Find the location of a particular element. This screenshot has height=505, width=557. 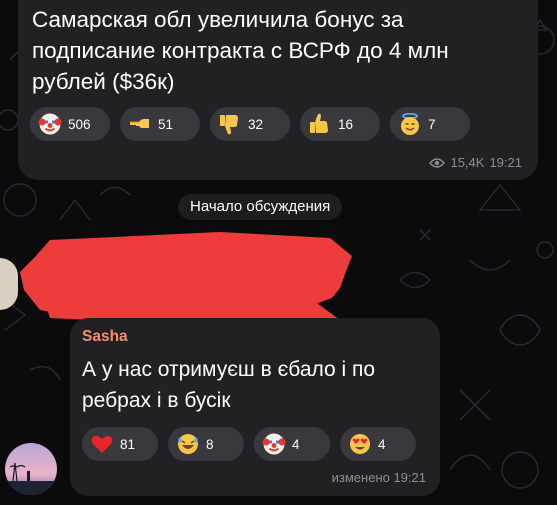

reaction-halo: 7 is located at coordinates (430, 124).